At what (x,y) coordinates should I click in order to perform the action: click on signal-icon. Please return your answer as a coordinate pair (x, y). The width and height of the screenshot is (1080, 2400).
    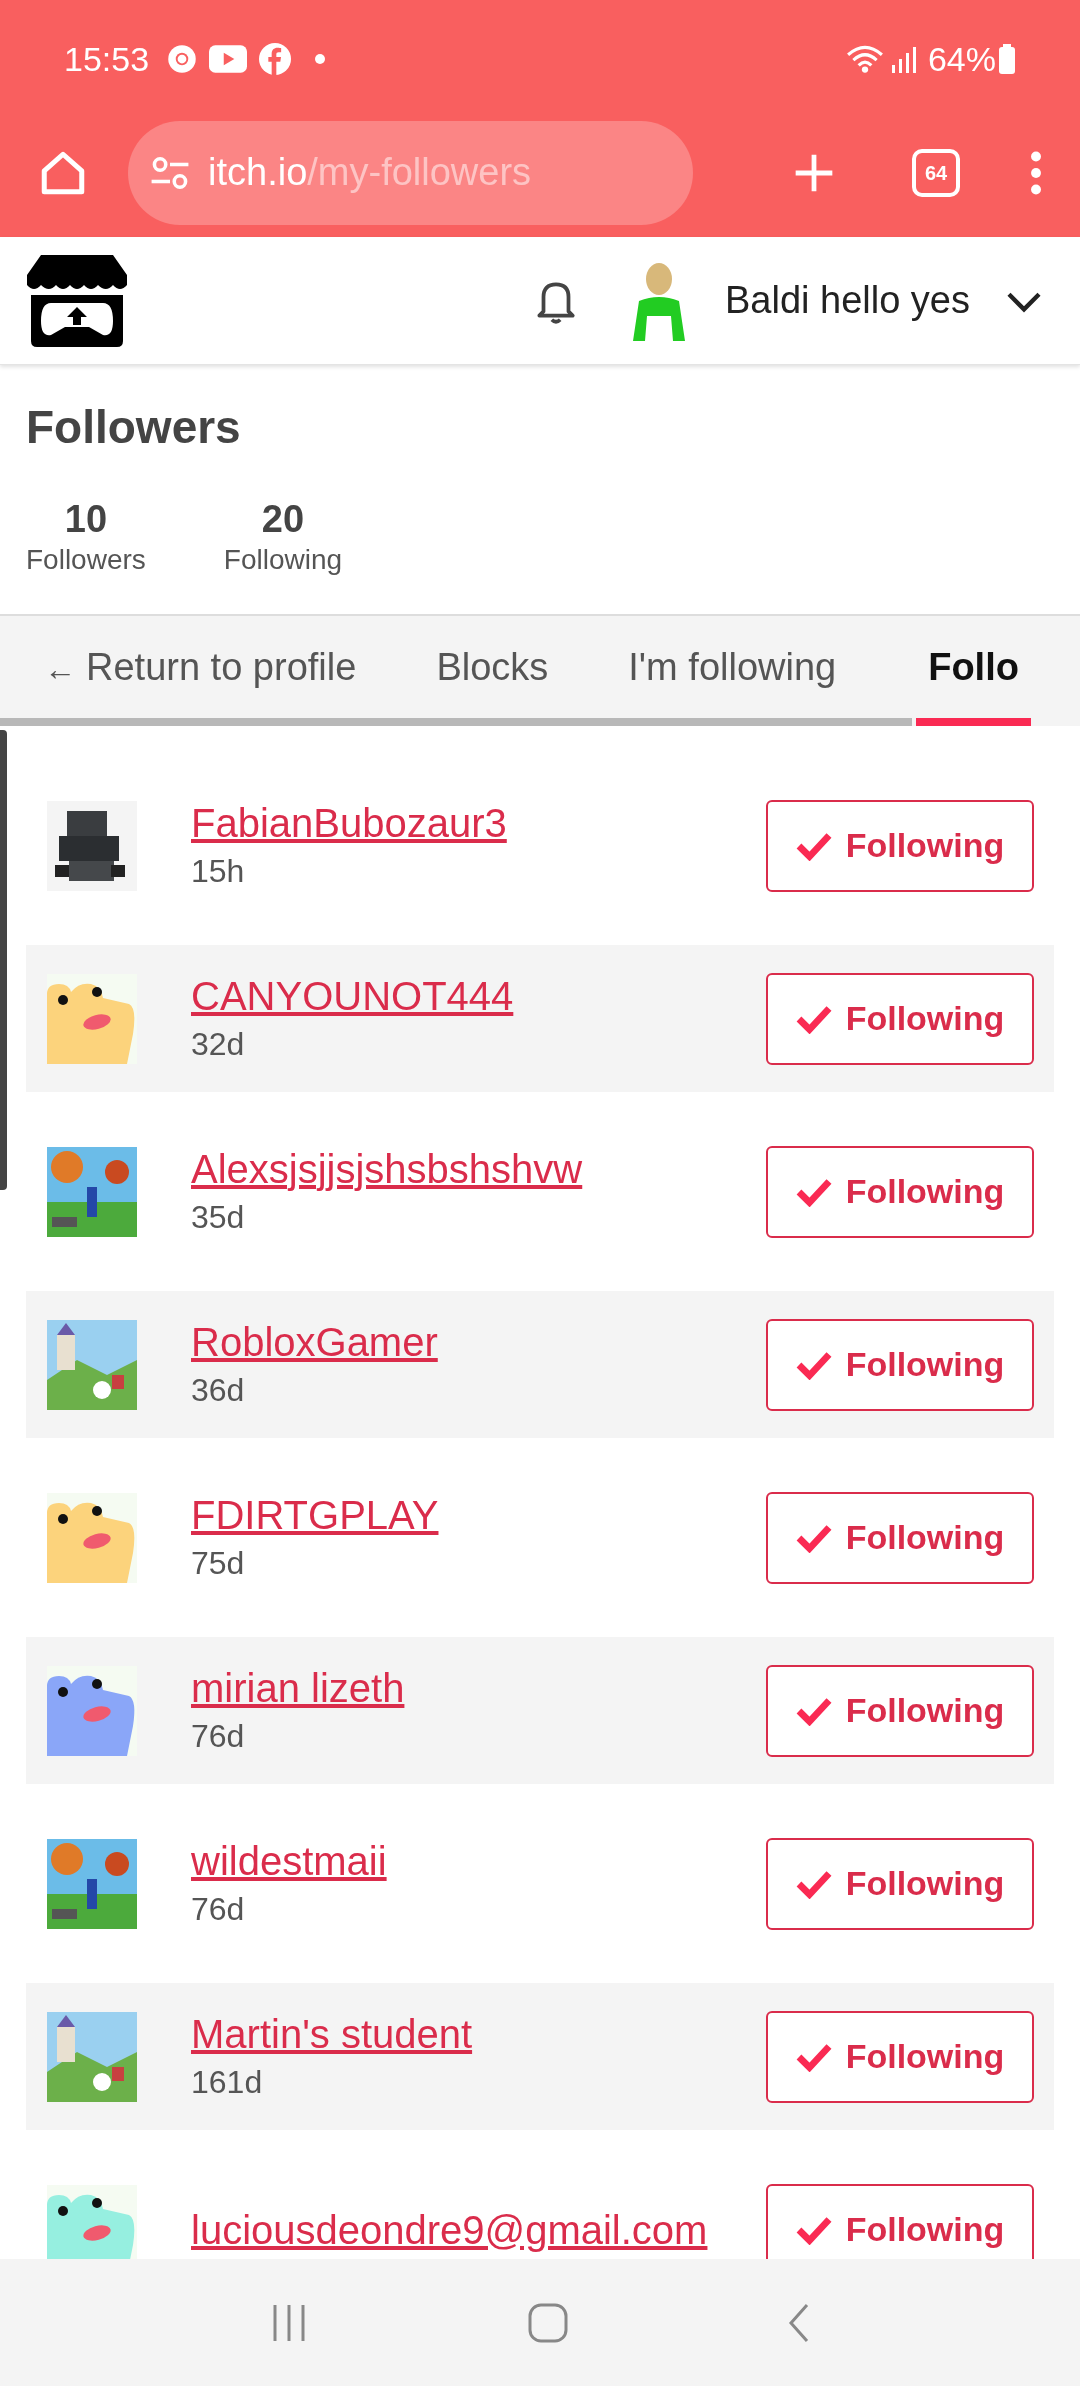
    Looking at the image, I should click on (903, 59).